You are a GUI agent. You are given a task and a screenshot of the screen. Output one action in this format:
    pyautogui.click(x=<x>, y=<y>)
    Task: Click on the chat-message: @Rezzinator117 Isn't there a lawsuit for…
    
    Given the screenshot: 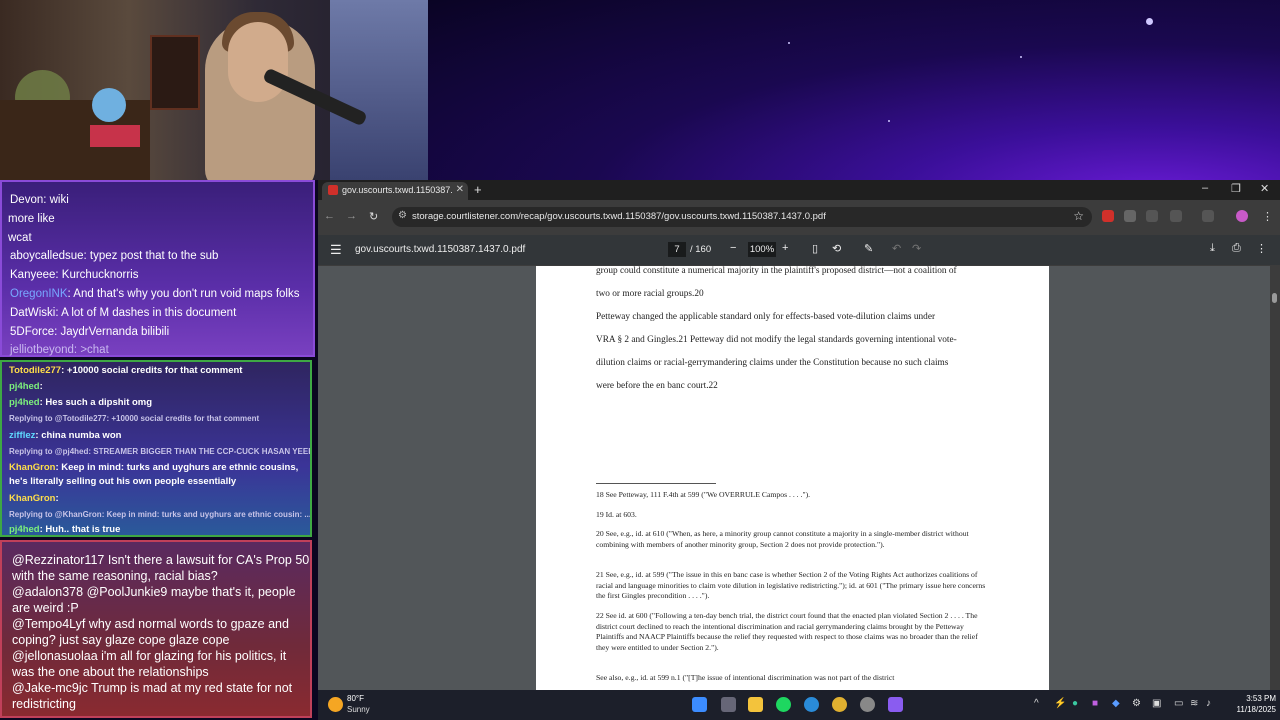 What is the action you would take?
    pyautogui.click(x=161, y=568)
    